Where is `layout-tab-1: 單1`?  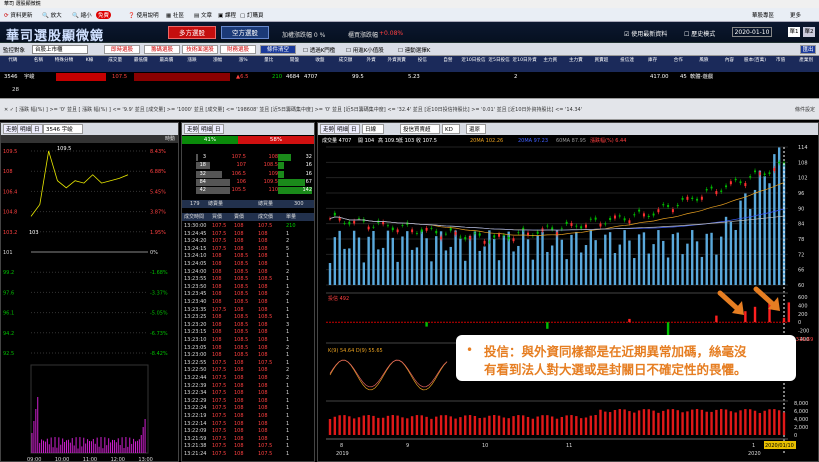
layout-tab-1: 單1 is located at coordinates (794, 32).